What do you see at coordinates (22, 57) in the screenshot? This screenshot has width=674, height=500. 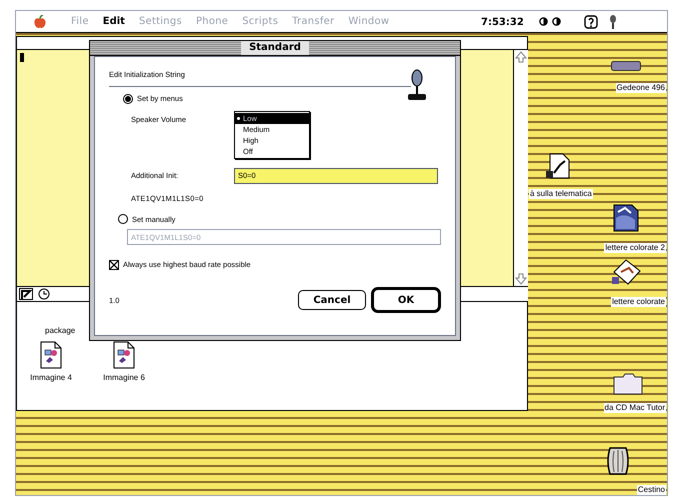 I see `text-cursor` at bounding box center [22, 57].